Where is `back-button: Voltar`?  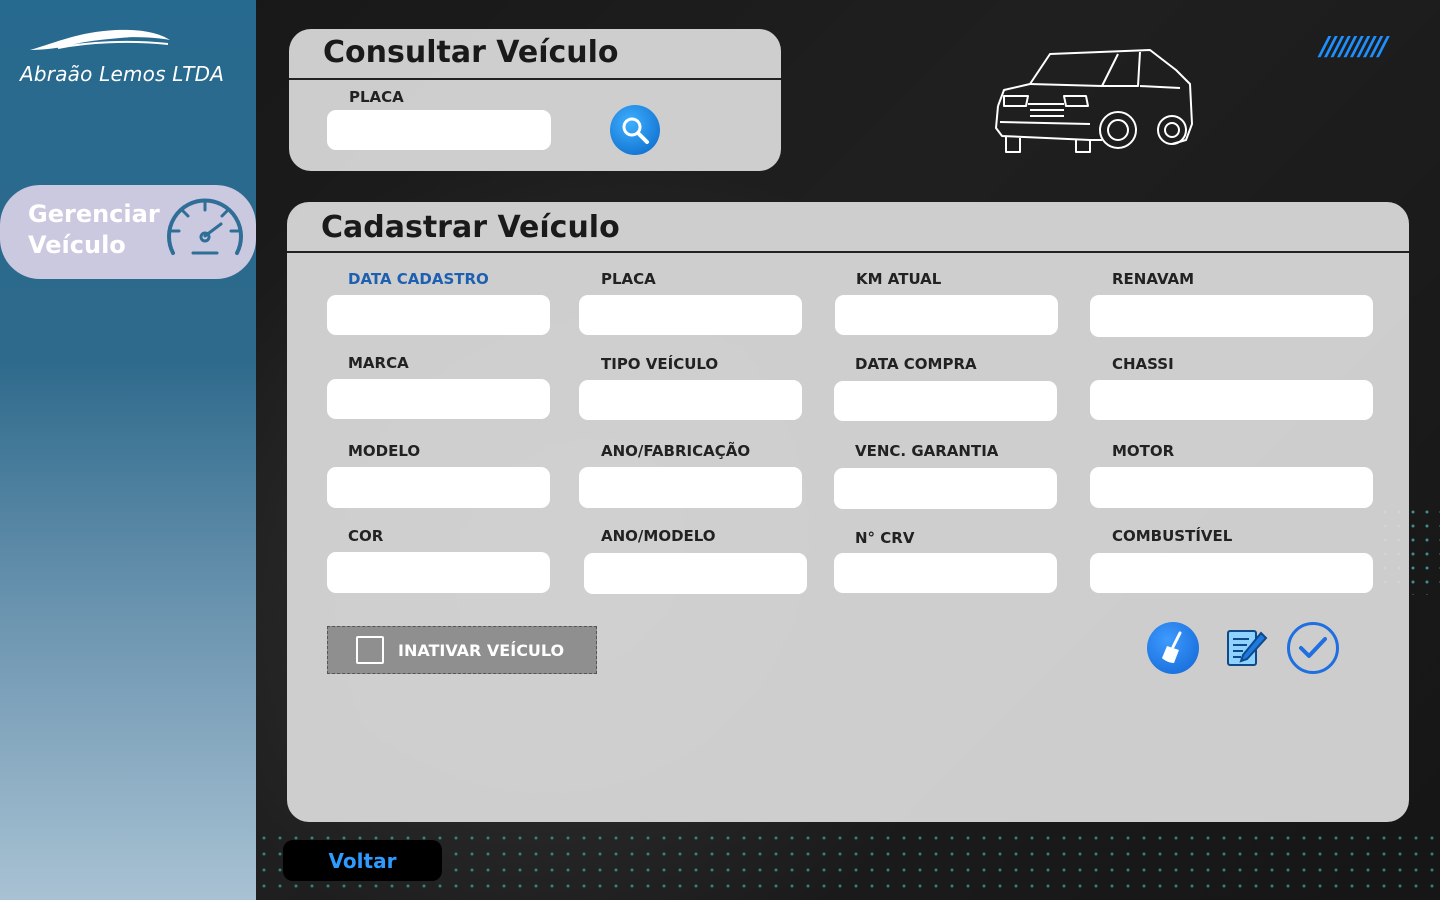 back-button: Voltar is located at coordinates (362, 860).